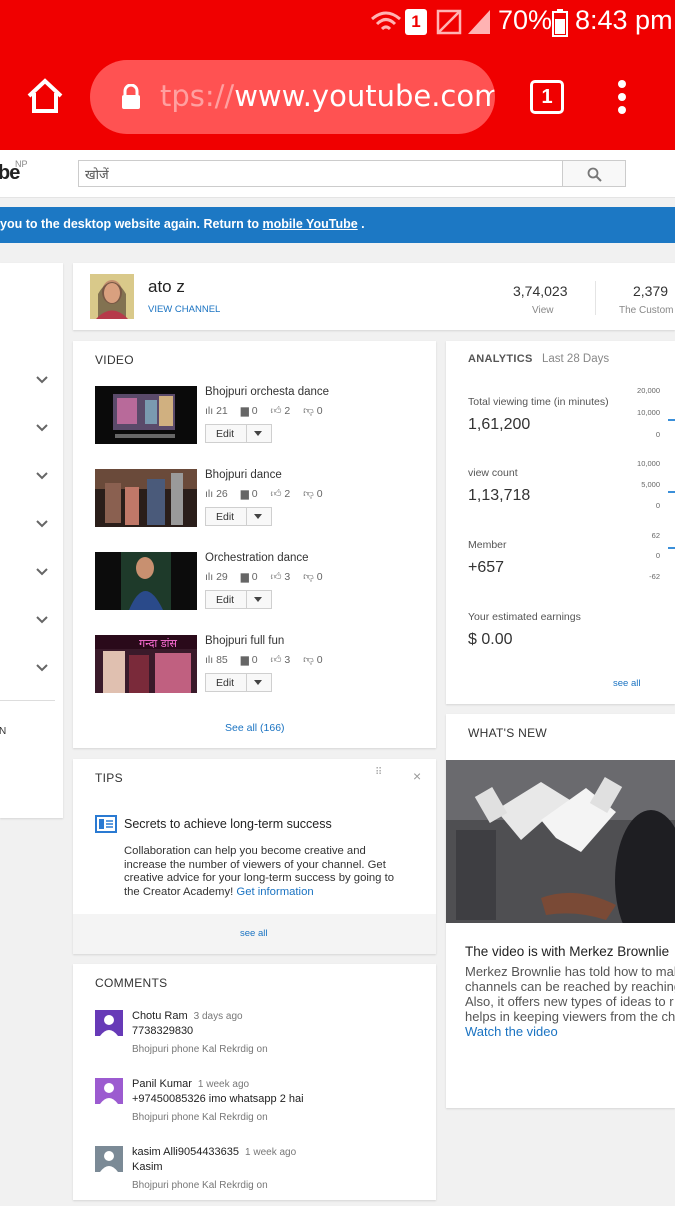  I want to click on whats-new-image, so click(560, 841).